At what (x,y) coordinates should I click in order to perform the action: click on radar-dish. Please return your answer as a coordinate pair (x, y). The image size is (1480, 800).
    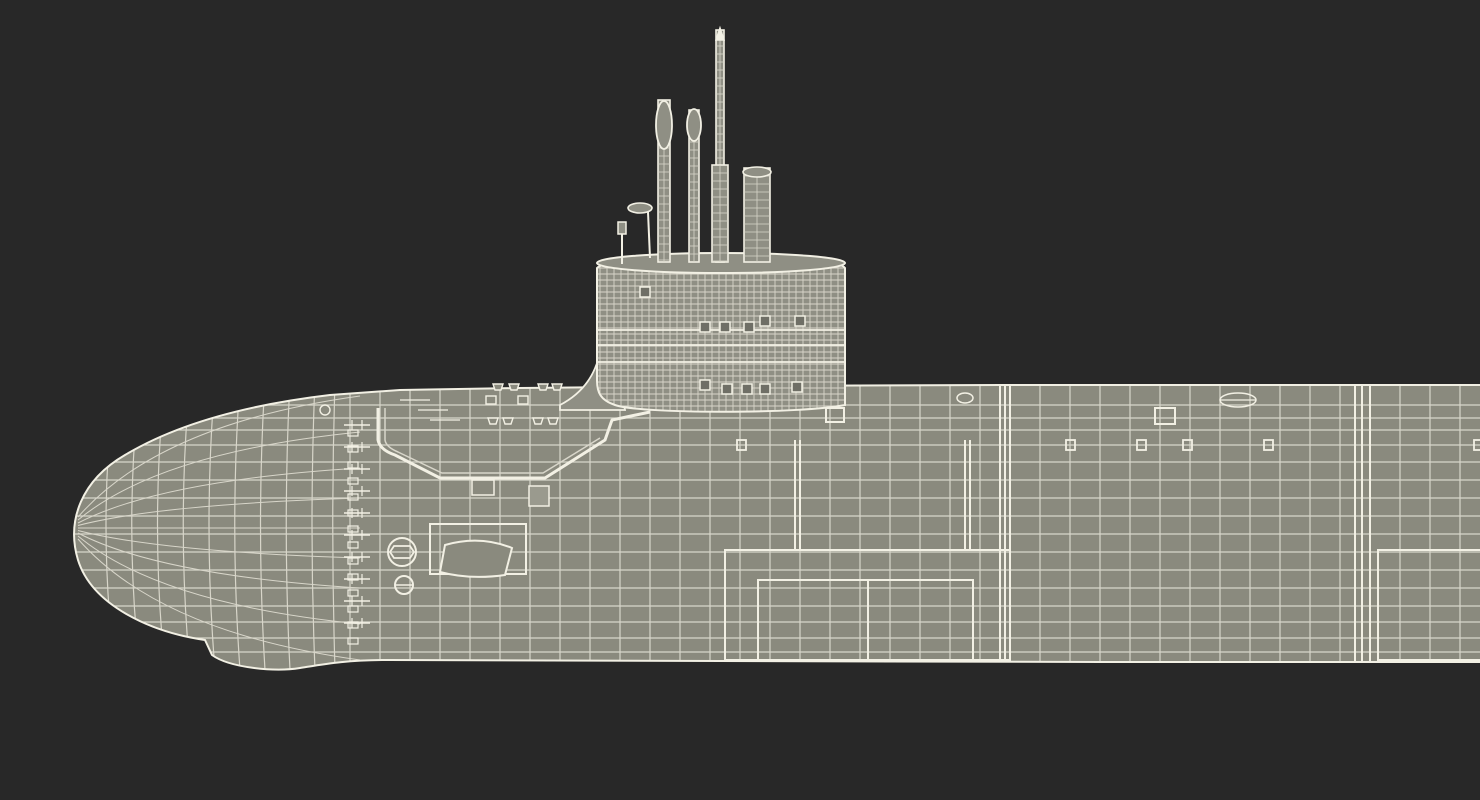
    Looking at the image, I should click on (640, 208).